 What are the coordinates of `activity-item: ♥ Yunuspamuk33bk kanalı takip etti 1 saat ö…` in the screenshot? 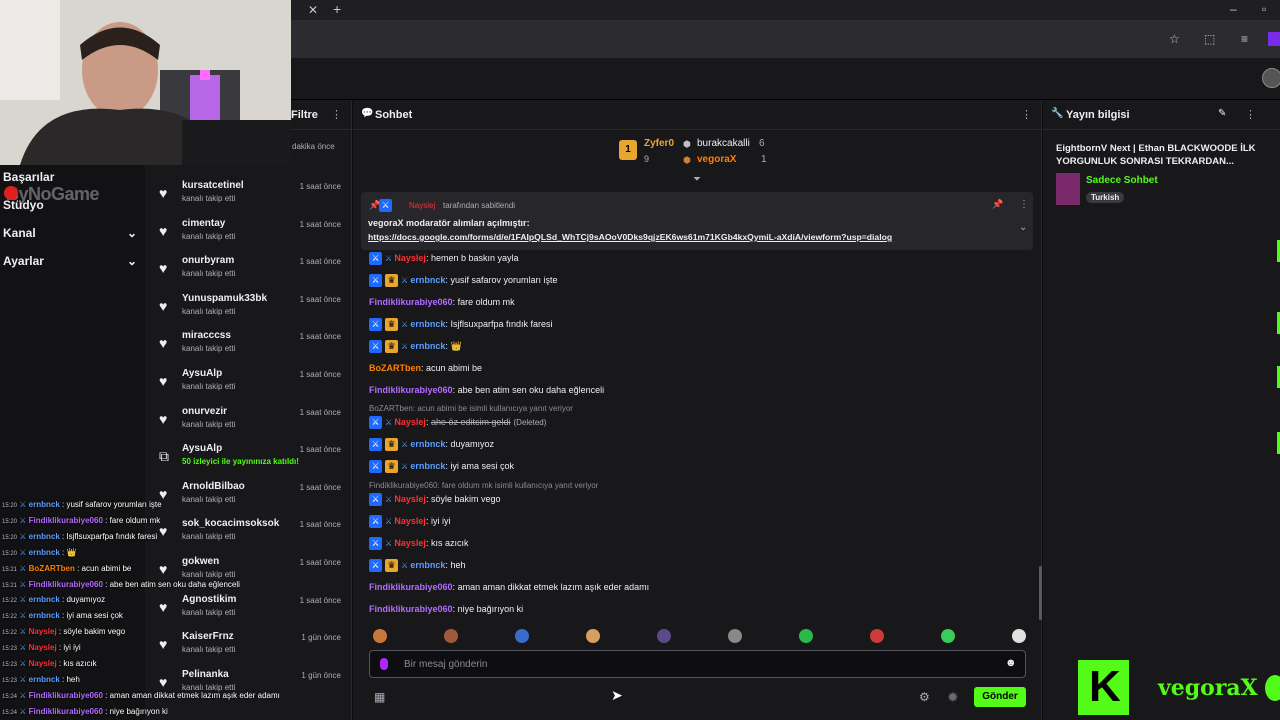 It's located at (248, 311).